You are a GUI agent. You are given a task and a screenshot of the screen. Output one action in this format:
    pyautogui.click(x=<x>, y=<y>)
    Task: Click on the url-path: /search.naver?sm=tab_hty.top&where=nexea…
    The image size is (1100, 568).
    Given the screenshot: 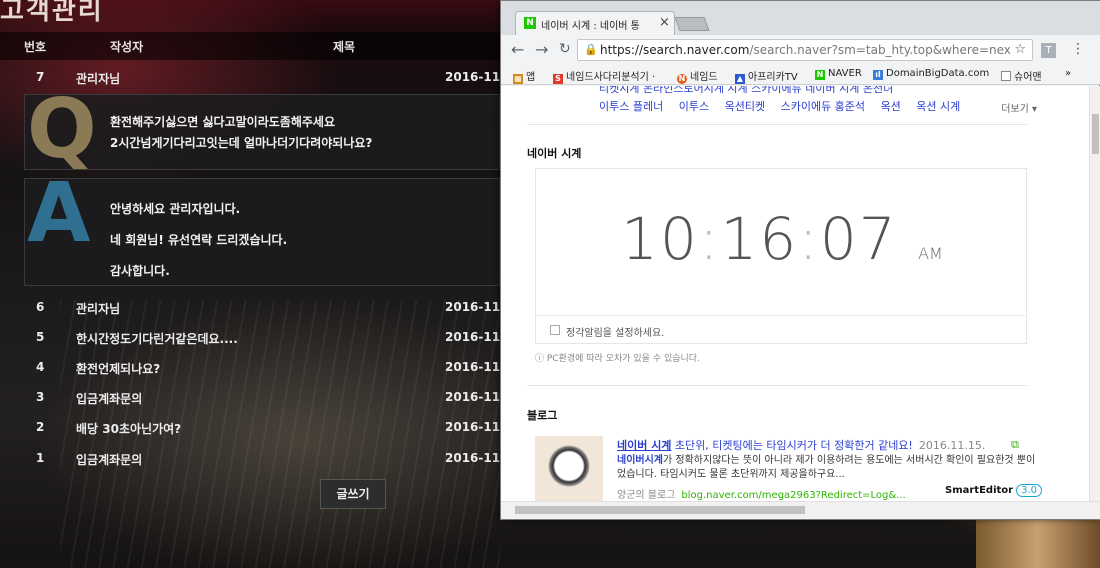 What is the action you would take?
    pyautogui.click(x=879, y=50)
    